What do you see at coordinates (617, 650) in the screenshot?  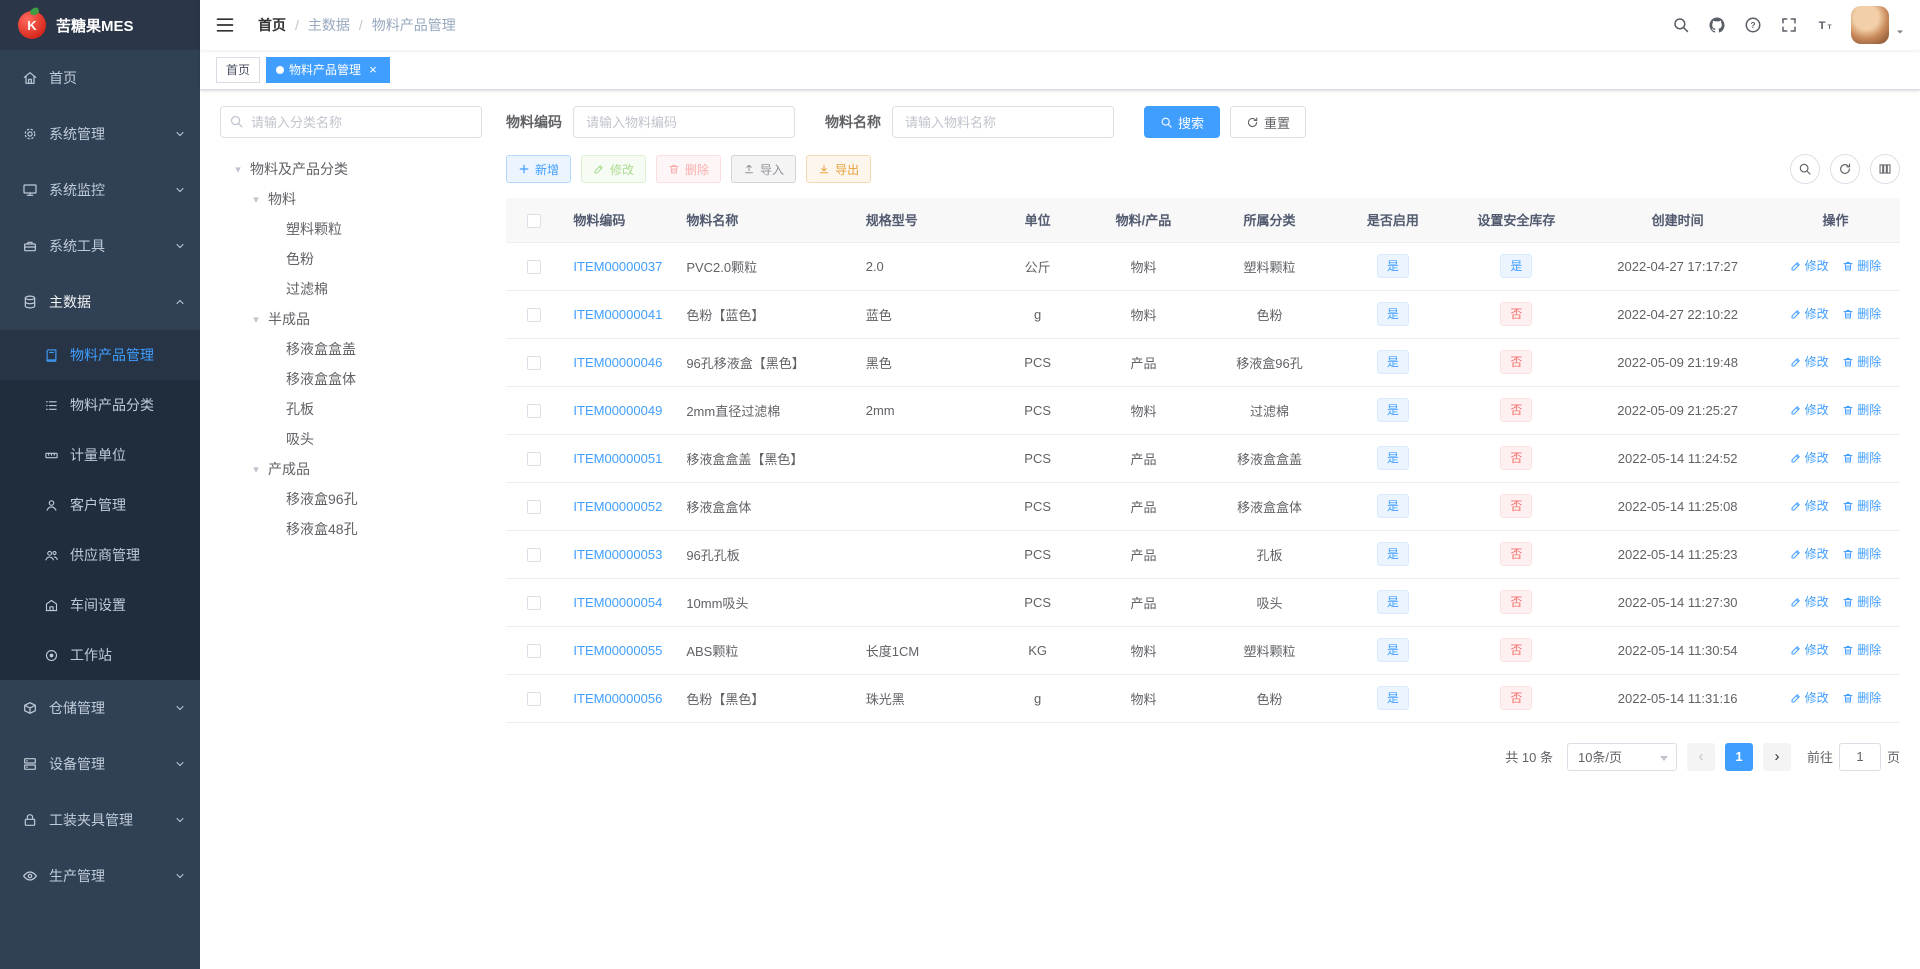 I see `material-code-link: ITEM00000055` at bounding box center [617, 650].